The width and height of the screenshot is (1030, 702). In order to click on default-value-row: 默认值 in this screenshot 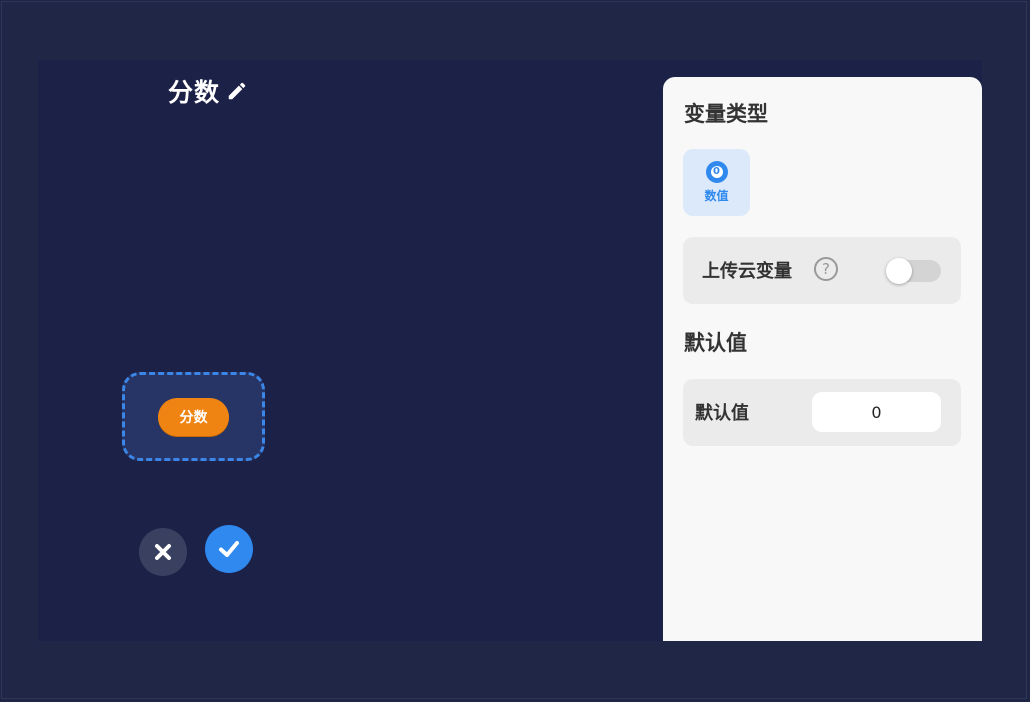, I will do `click(822, 412)`.